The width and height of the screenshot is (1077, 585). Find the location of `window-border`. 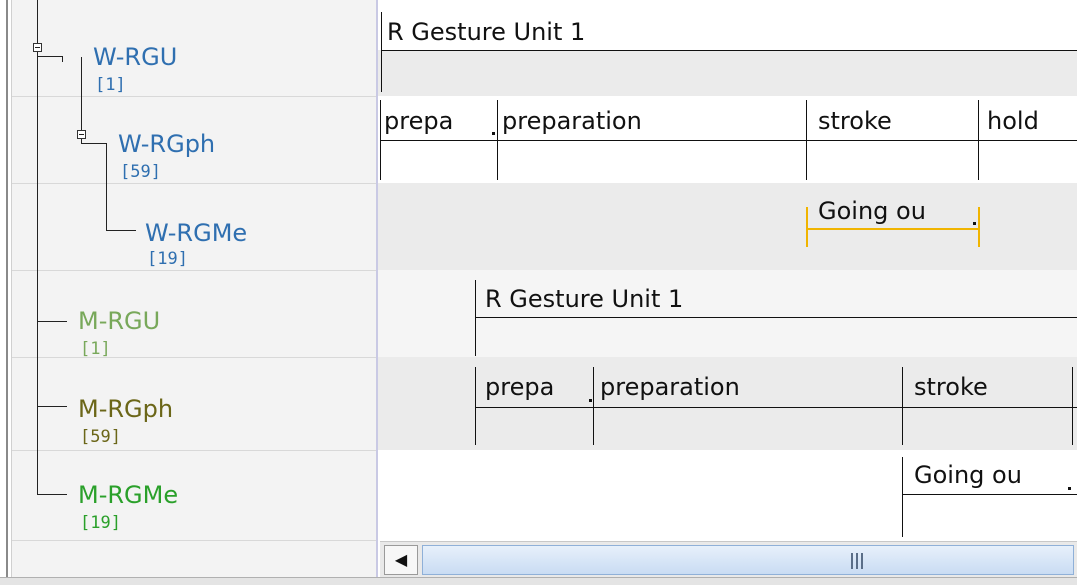

window-border is located at coordinates (7, 292).